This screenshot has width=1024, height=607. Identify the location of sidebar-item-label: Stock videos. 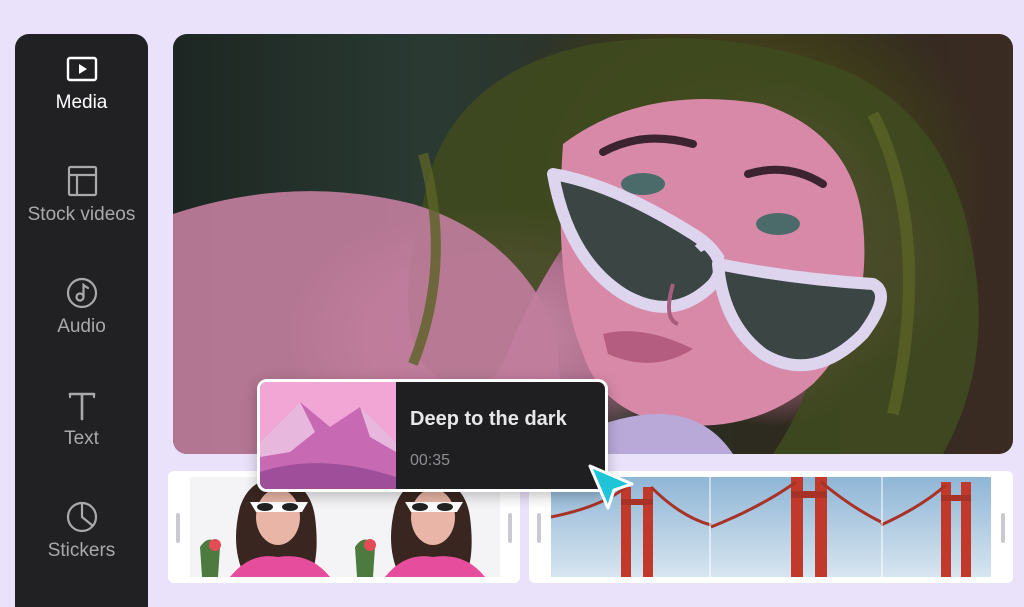
(81, 214).